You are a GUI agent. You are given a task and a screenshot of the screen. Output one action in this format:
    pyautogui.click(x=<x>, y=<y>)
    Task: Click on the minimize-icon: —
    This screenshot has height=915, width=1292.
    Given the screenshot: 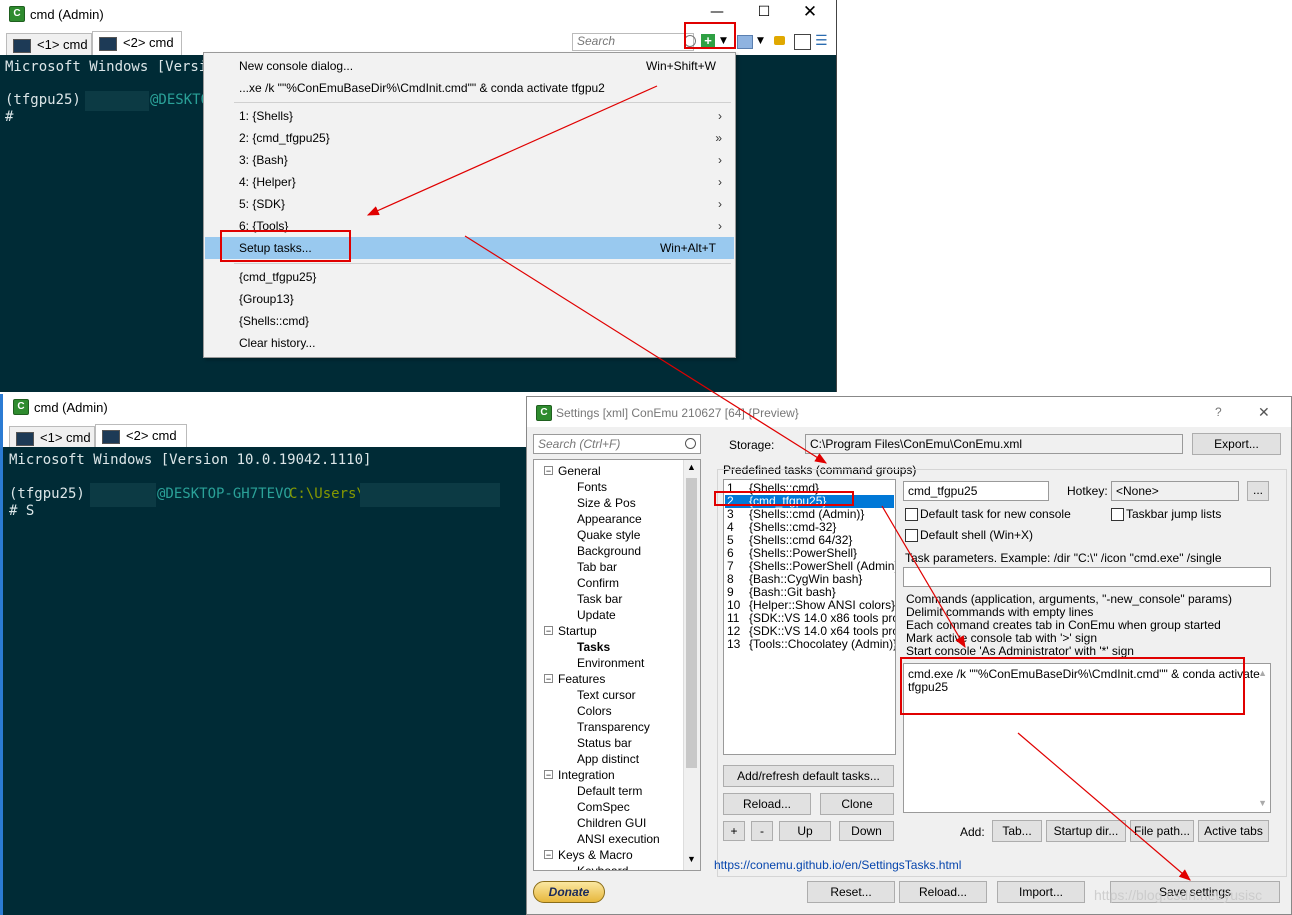 What is the action you would take?
    pyautogui.click(x=717, y=12)
    